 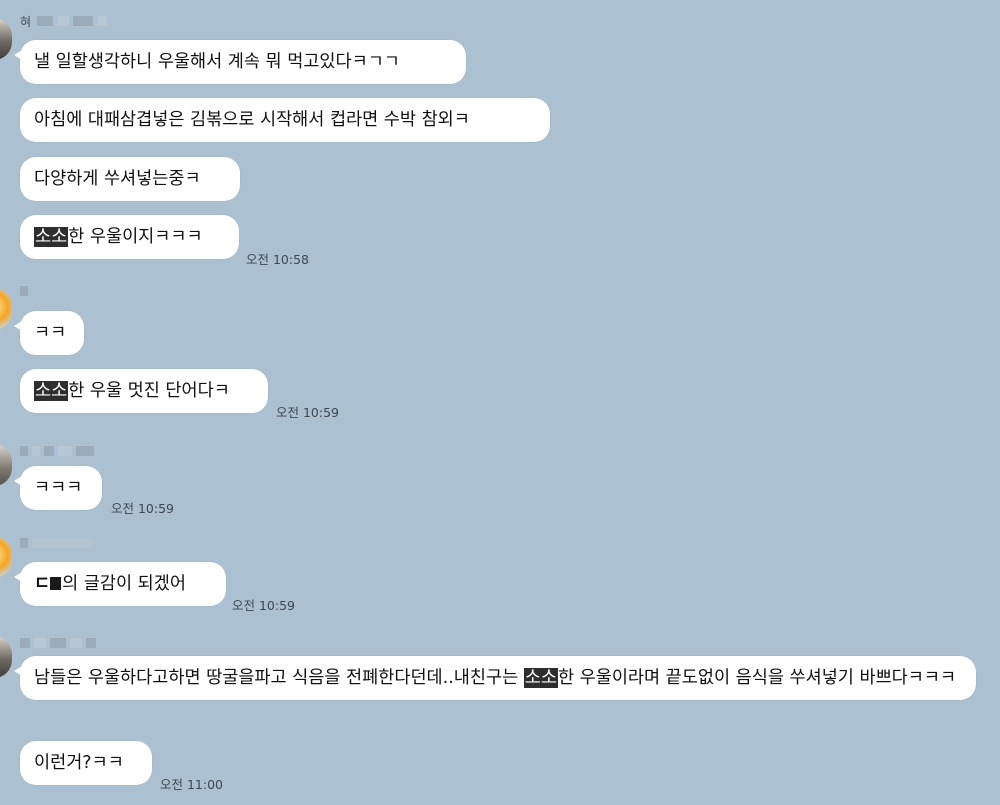 What do you see at coordinates (252, 120) in the screenshot?
I see `message-text: 아침에 대패삼겹넣은 김볶으로 시작해서 컵라면 수박 참외ㅋ` at bounding box center [252, 120].